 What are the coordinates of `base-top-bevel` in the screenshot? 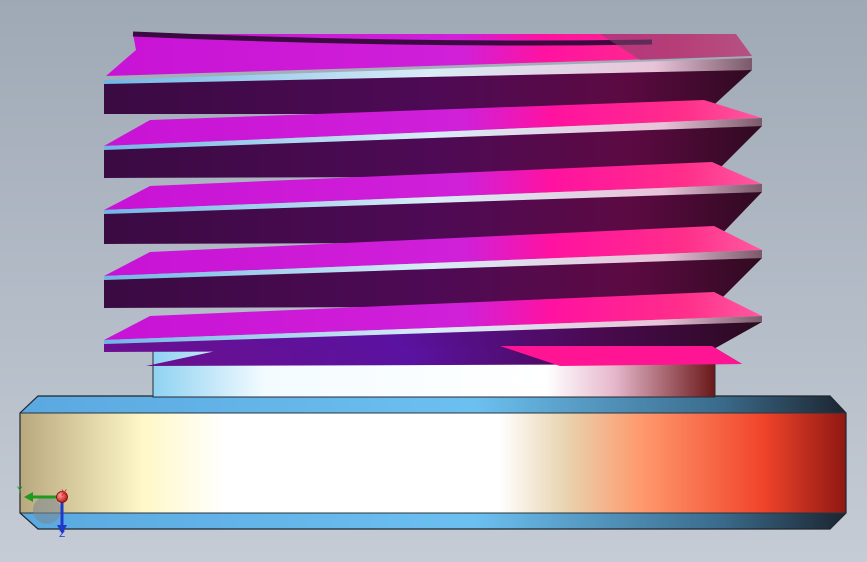 It's located at (433, 404).